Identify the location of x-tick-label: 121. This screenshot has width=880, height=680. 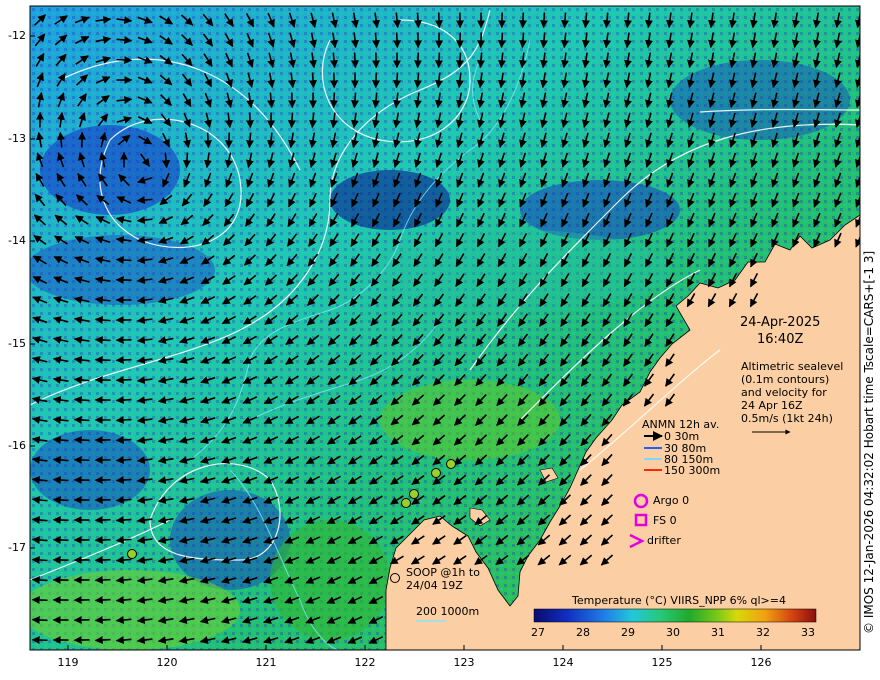
(266, 662).